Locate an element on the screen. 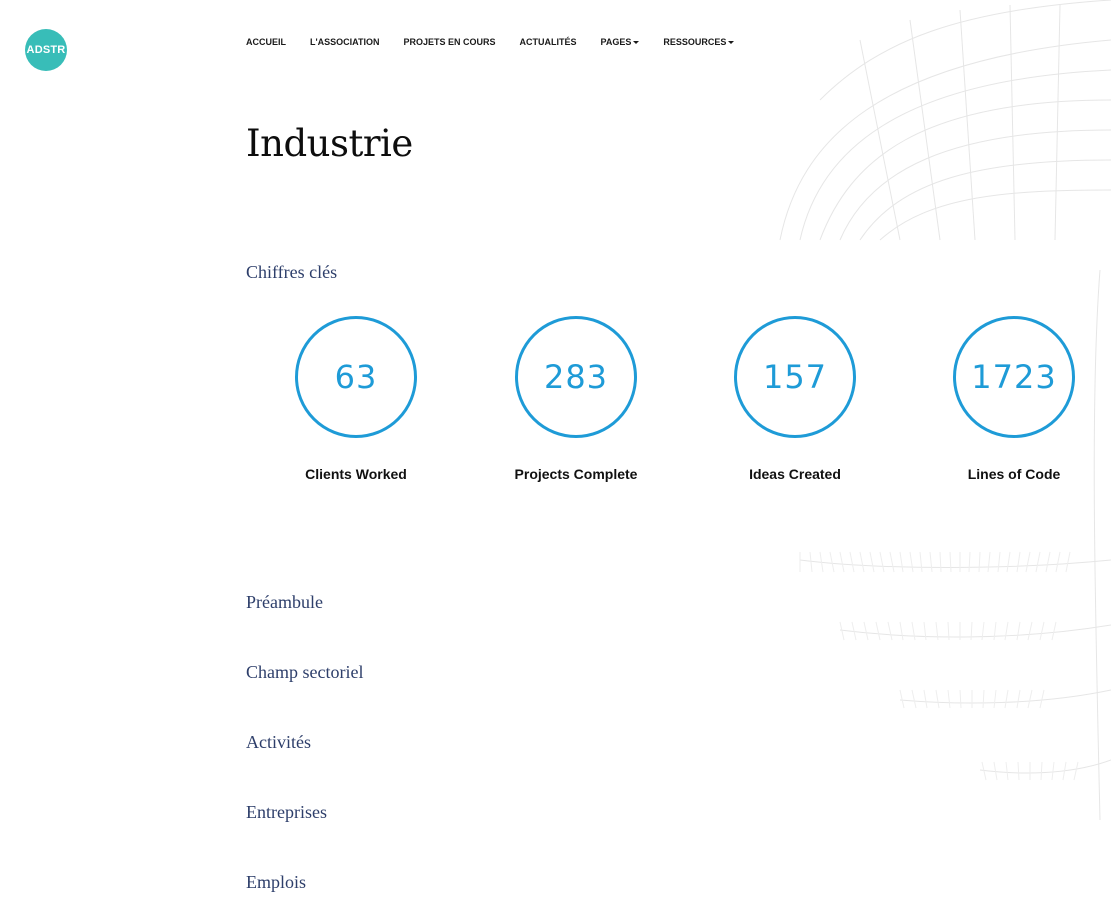  nav-item-pages: PAGES is located at coordinates (620, 42).